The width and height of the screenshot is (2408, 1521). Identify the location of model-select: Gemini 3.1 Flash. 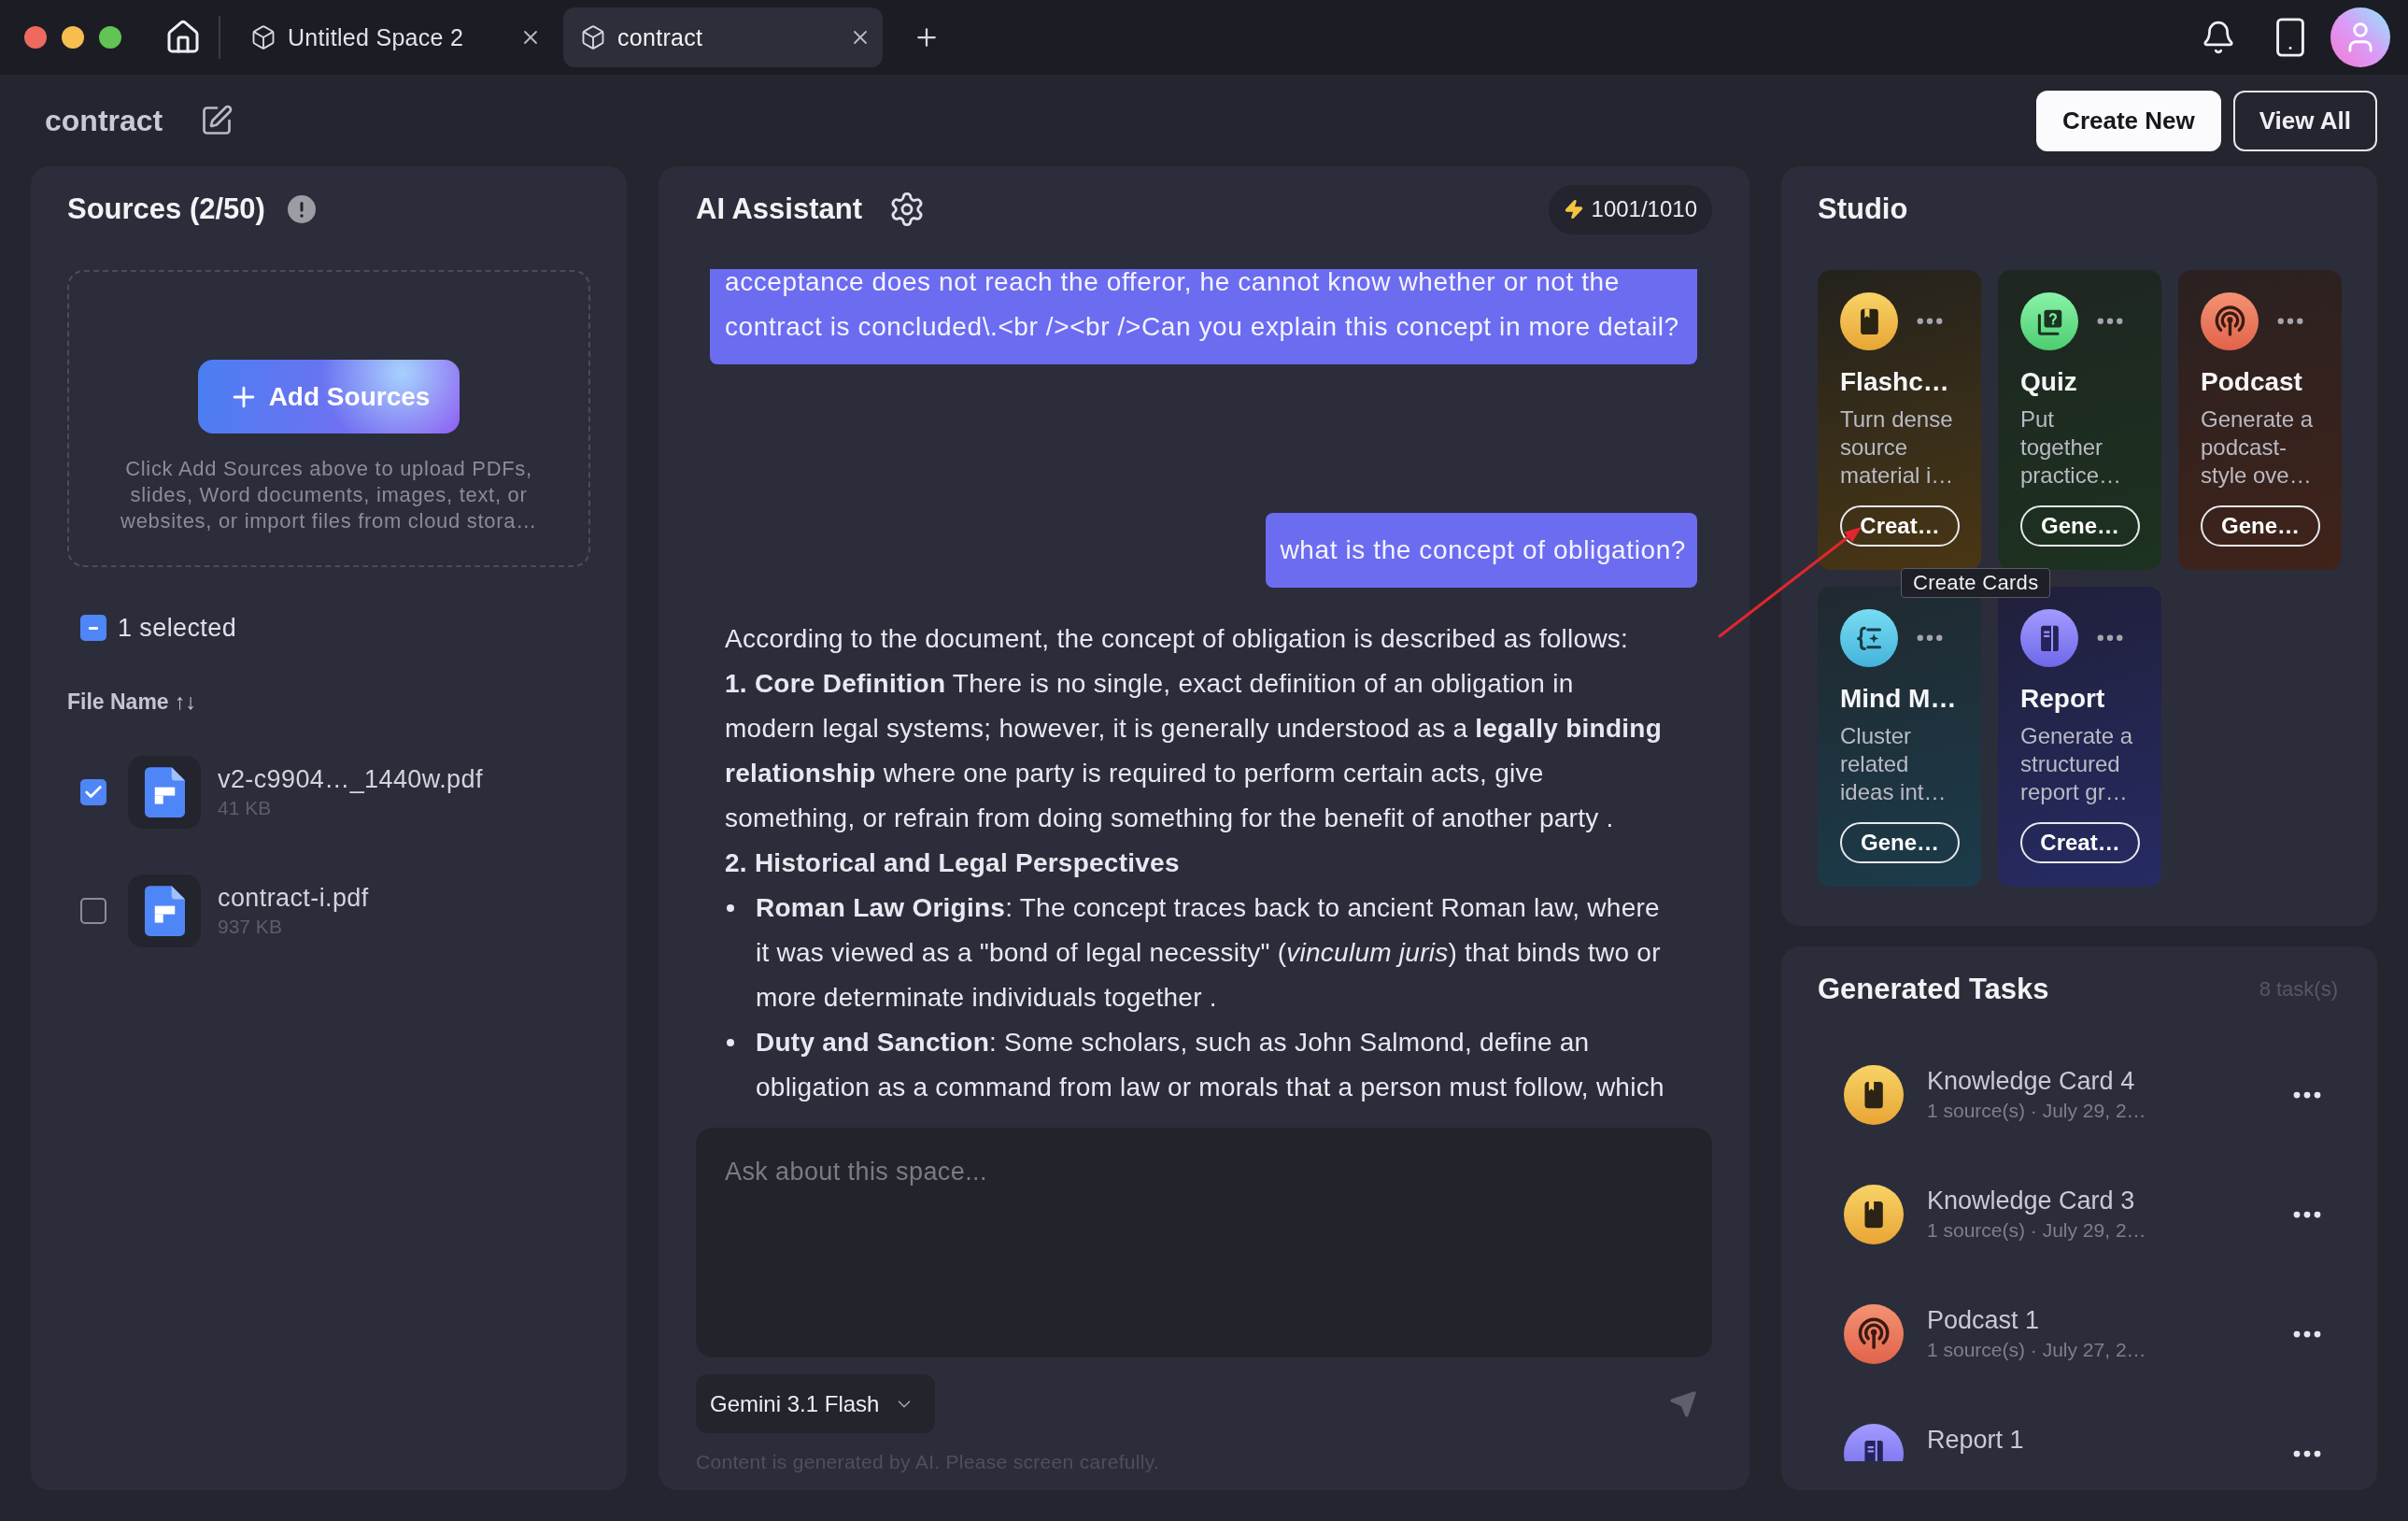
(816, 1404).